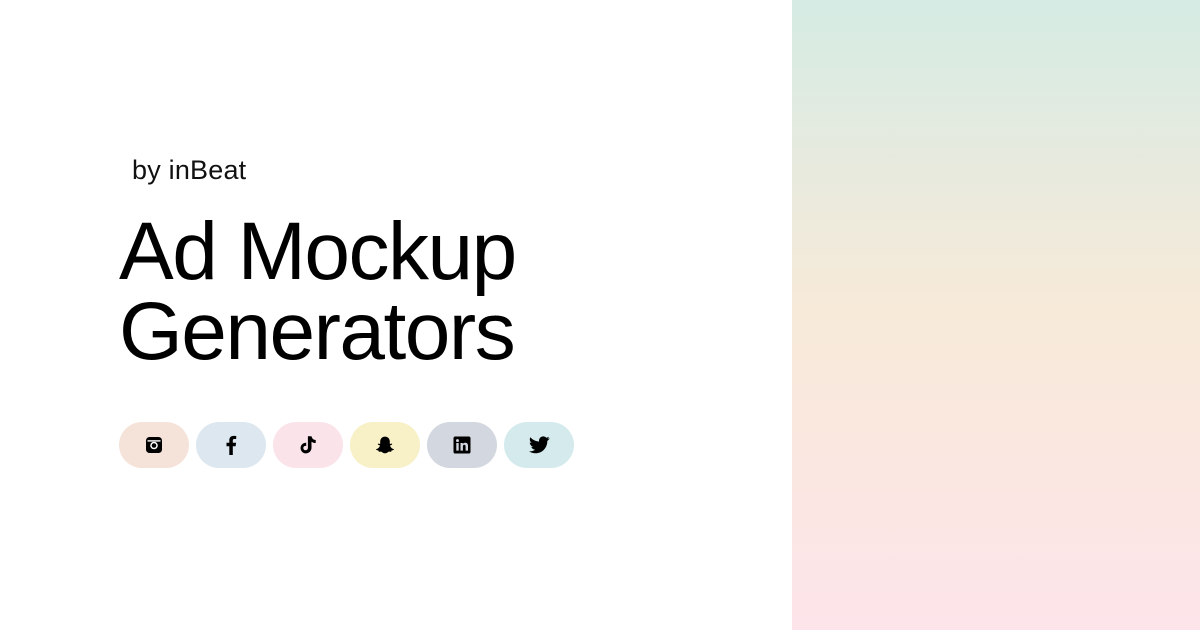 The width and height of the screenshot is (1200, 630). I want to click on snapchat-pill, so click(385, 445).